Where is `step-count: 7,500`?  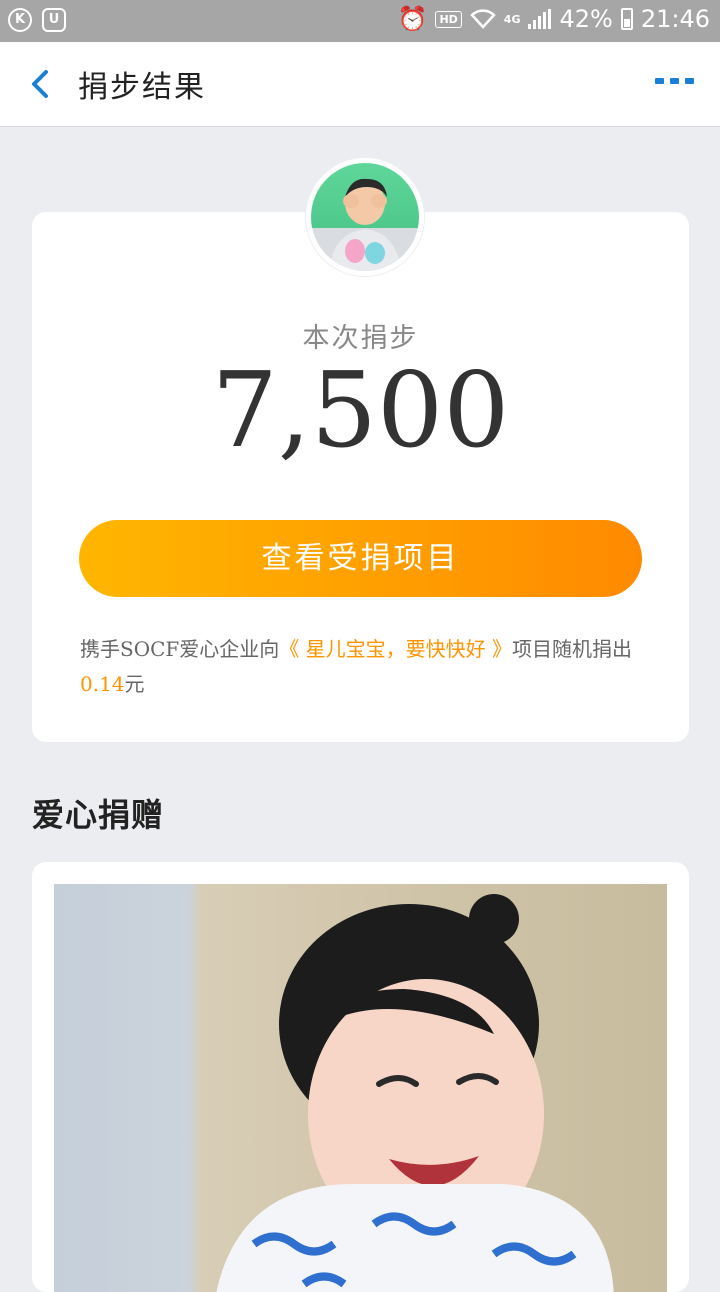 step-count: 7,500 is located at coordinates (360, 410).